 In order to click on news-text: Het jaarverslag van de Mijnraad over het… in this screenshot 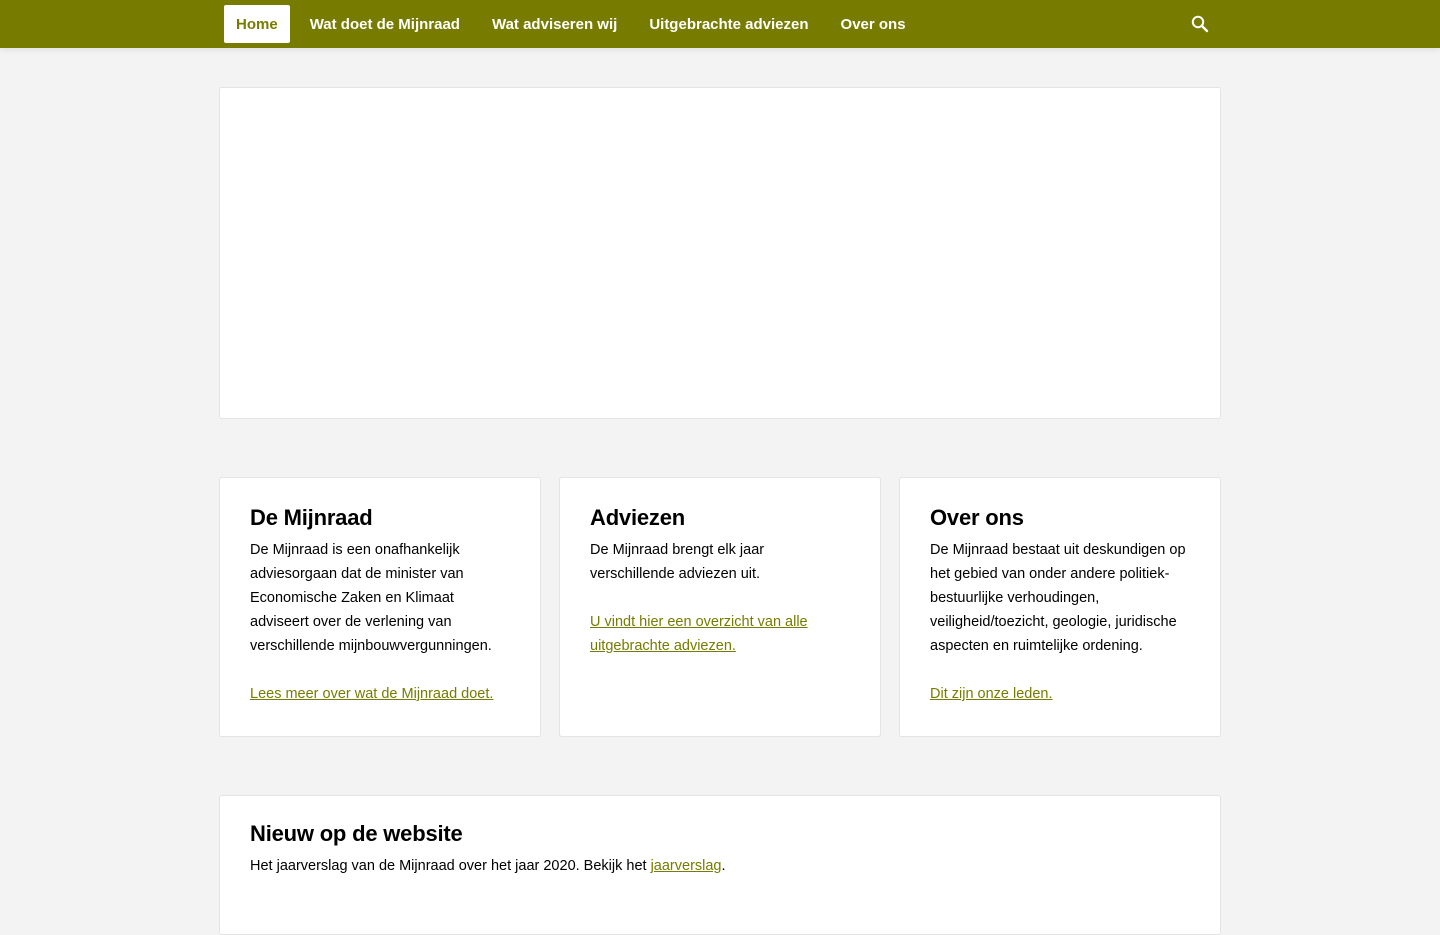, I will do `click(720, 866)`.